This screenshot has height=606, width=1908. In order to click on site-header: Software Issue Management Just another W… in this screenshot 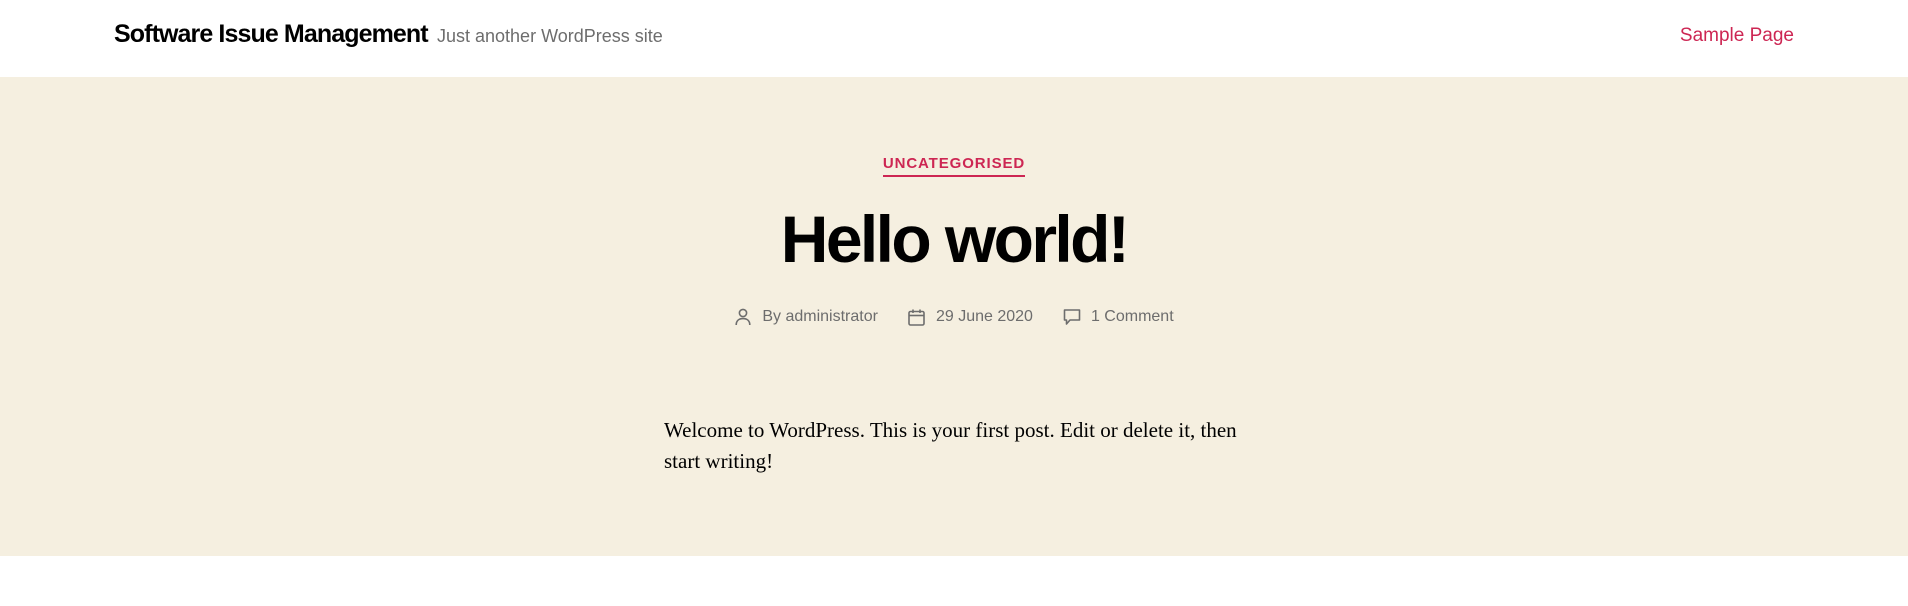, I will do `click(954, 38)`.